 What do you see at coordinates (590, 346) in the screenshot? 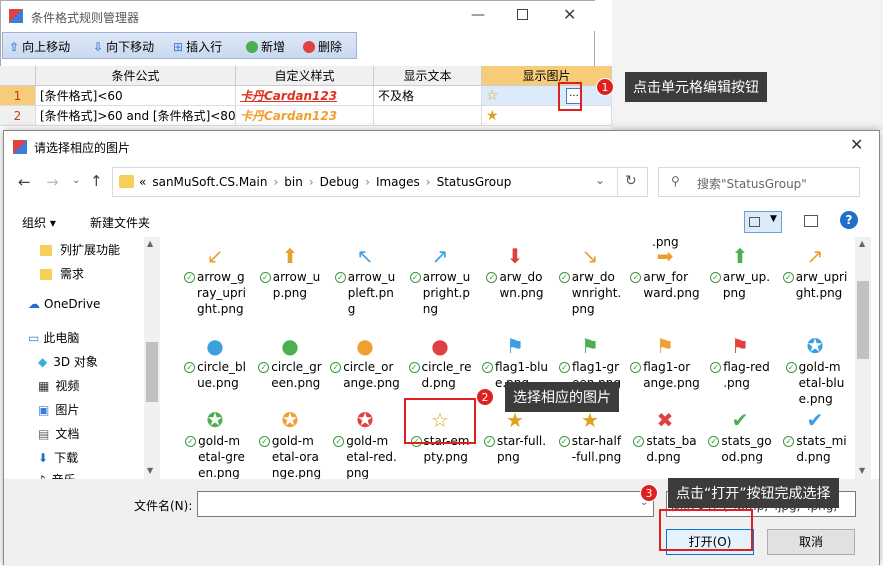
I see `flag-icon: ⚑` at bounding box center [590, 346].